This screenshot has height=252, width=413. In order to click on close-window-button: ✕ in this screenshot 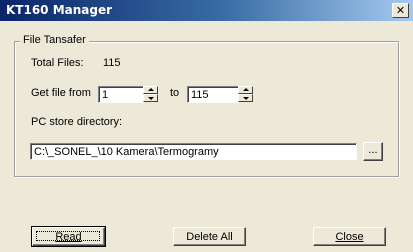, I will do `click(400, 10)`.